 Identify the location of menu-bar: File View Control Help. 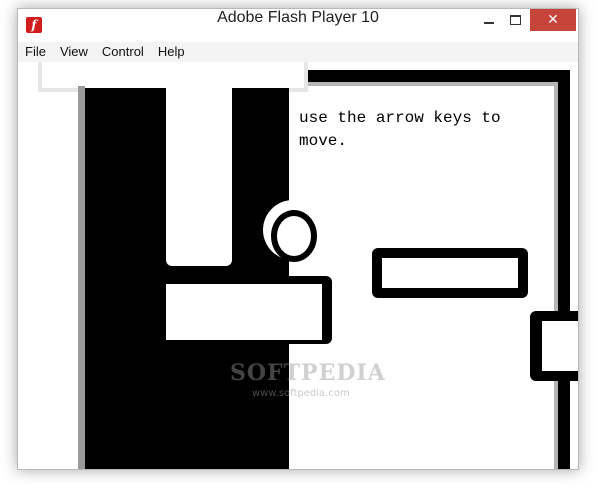
(298, 52).